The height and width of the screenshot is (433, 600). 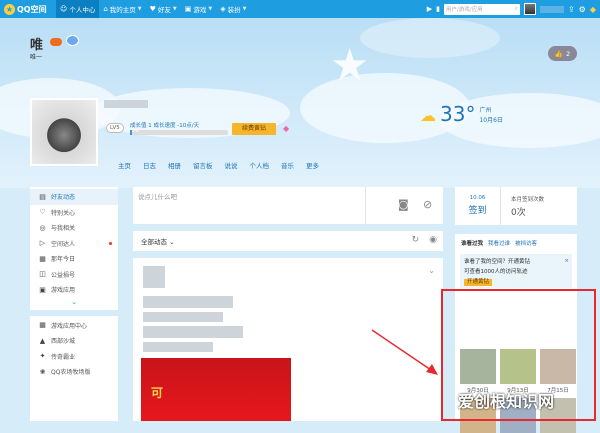 What do you see at coordinates (203, 165) in the screenshot?
I see `tab-guestbook: 留言板` at bounding box center [203, 165].